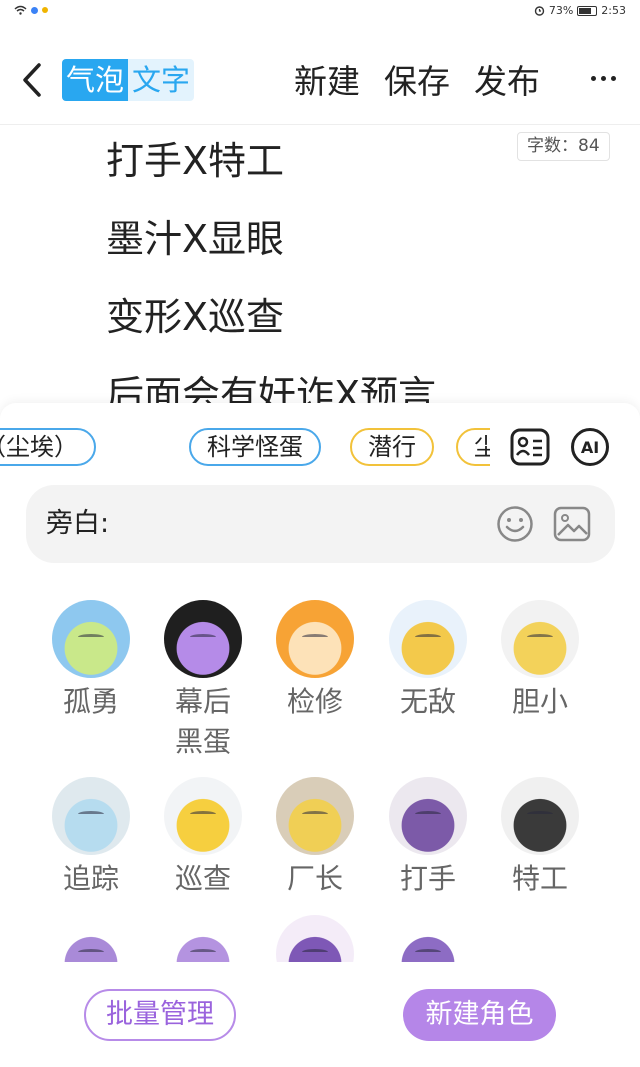  I want to click on batch-manage-button: 批量管理, so click(160, 1015).